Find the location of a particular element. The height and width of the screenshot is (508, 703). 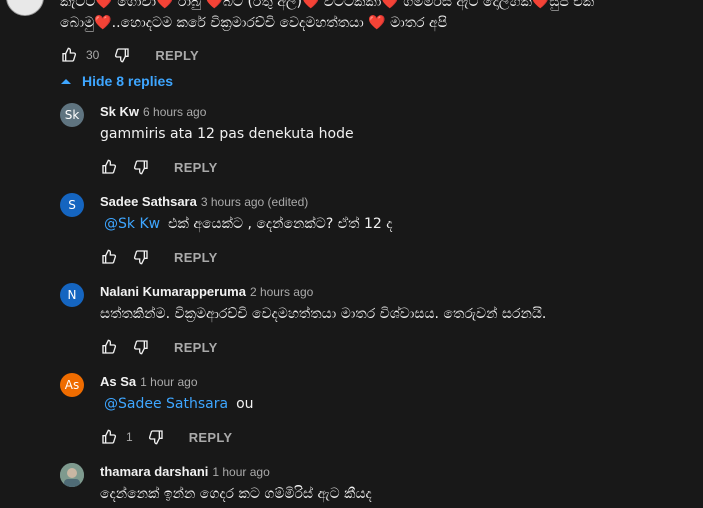

mention-link: @Sk Kw is located at coordinates (132, 224).